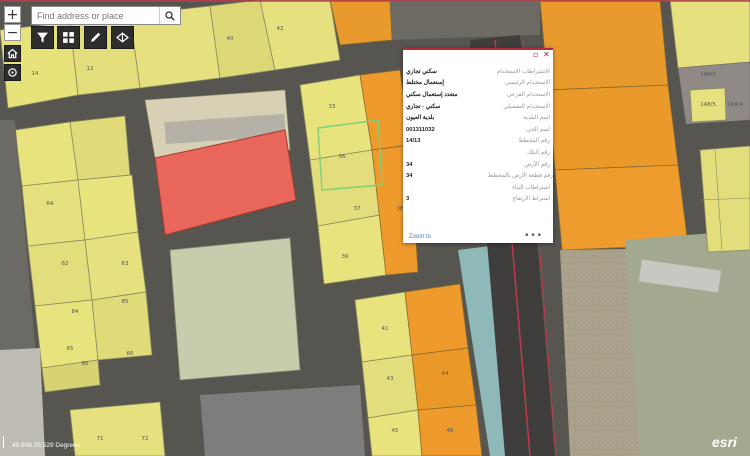 The height and width of the screenshot is (456, 750). What do you see at coordinates (478, 200) in the screenshot?
I see `popup-row: اشتراط الارتفاع 3` at bounding box center [478, 200].